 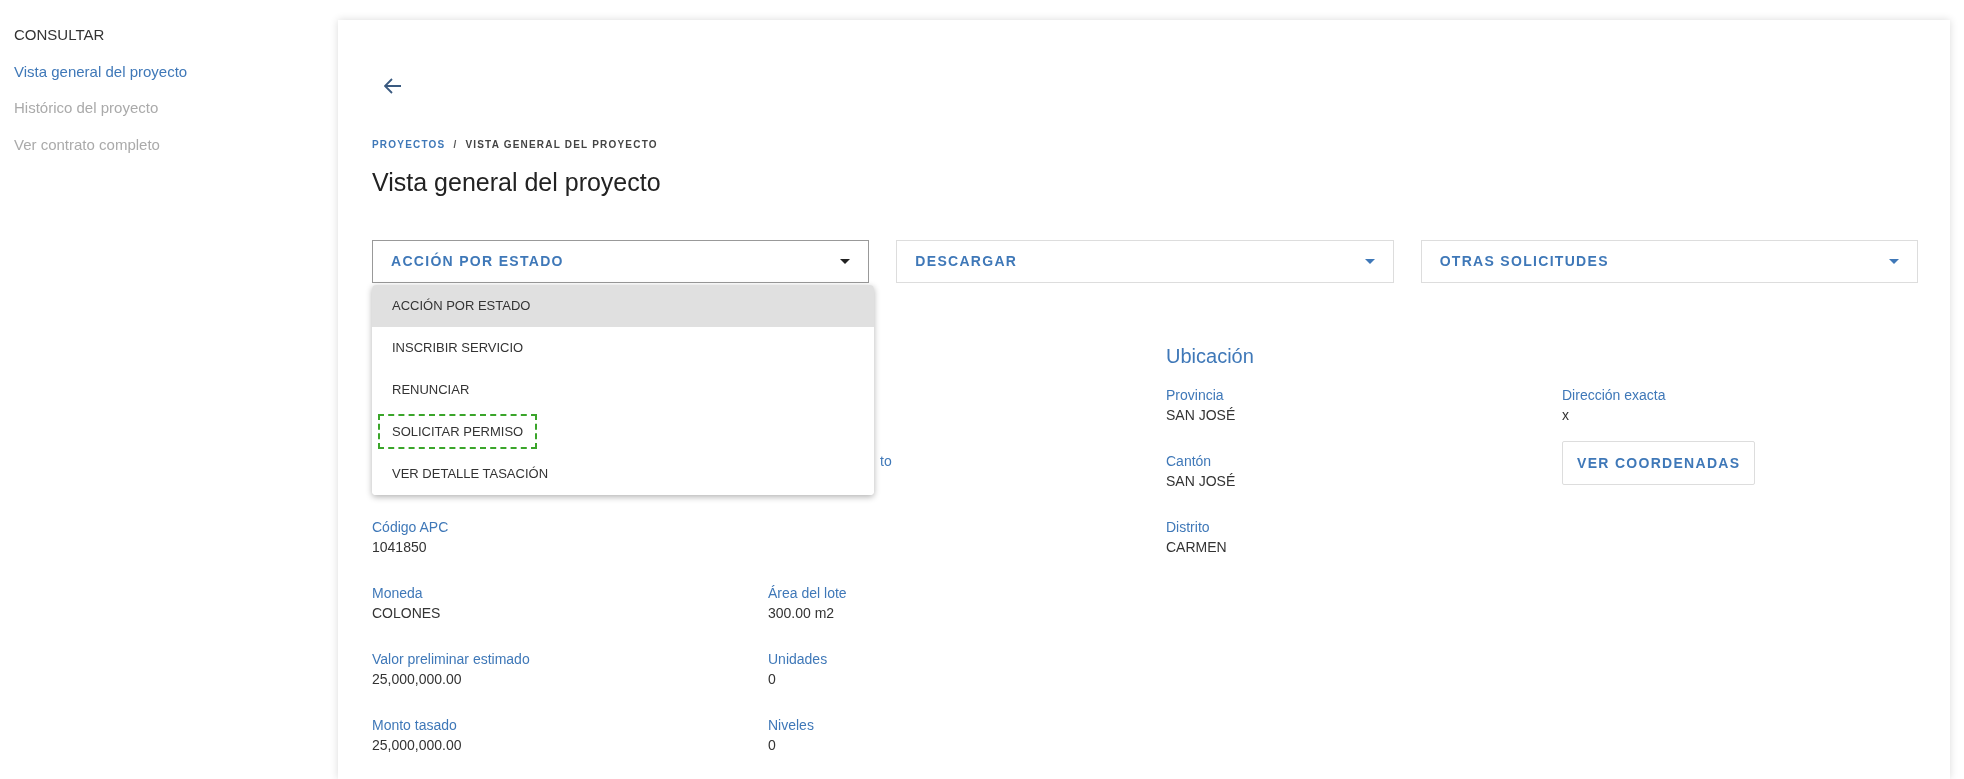 I want to click on field-value: COLONES, so click(x=406, y=613).